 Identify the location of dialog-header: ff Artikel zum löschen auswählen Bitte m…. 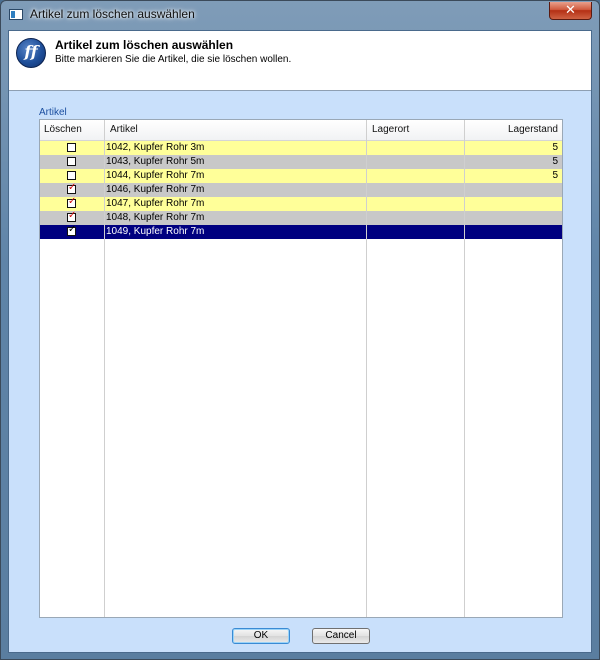
(300, 61).